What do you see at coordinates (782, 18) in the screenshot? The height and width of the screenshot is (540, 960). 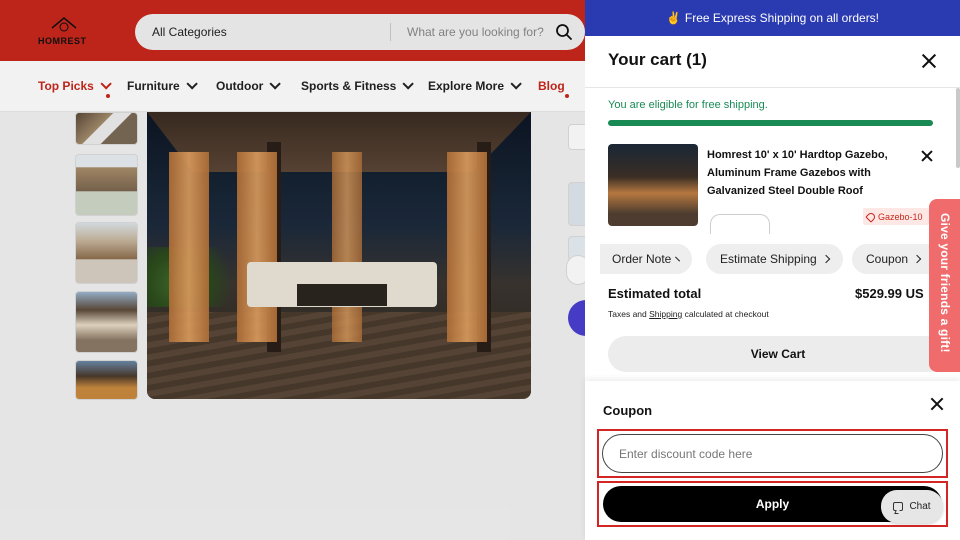 I see `shipping-banner-text: Free Express Shipping on all orders!` at bounding box center [782, 18].